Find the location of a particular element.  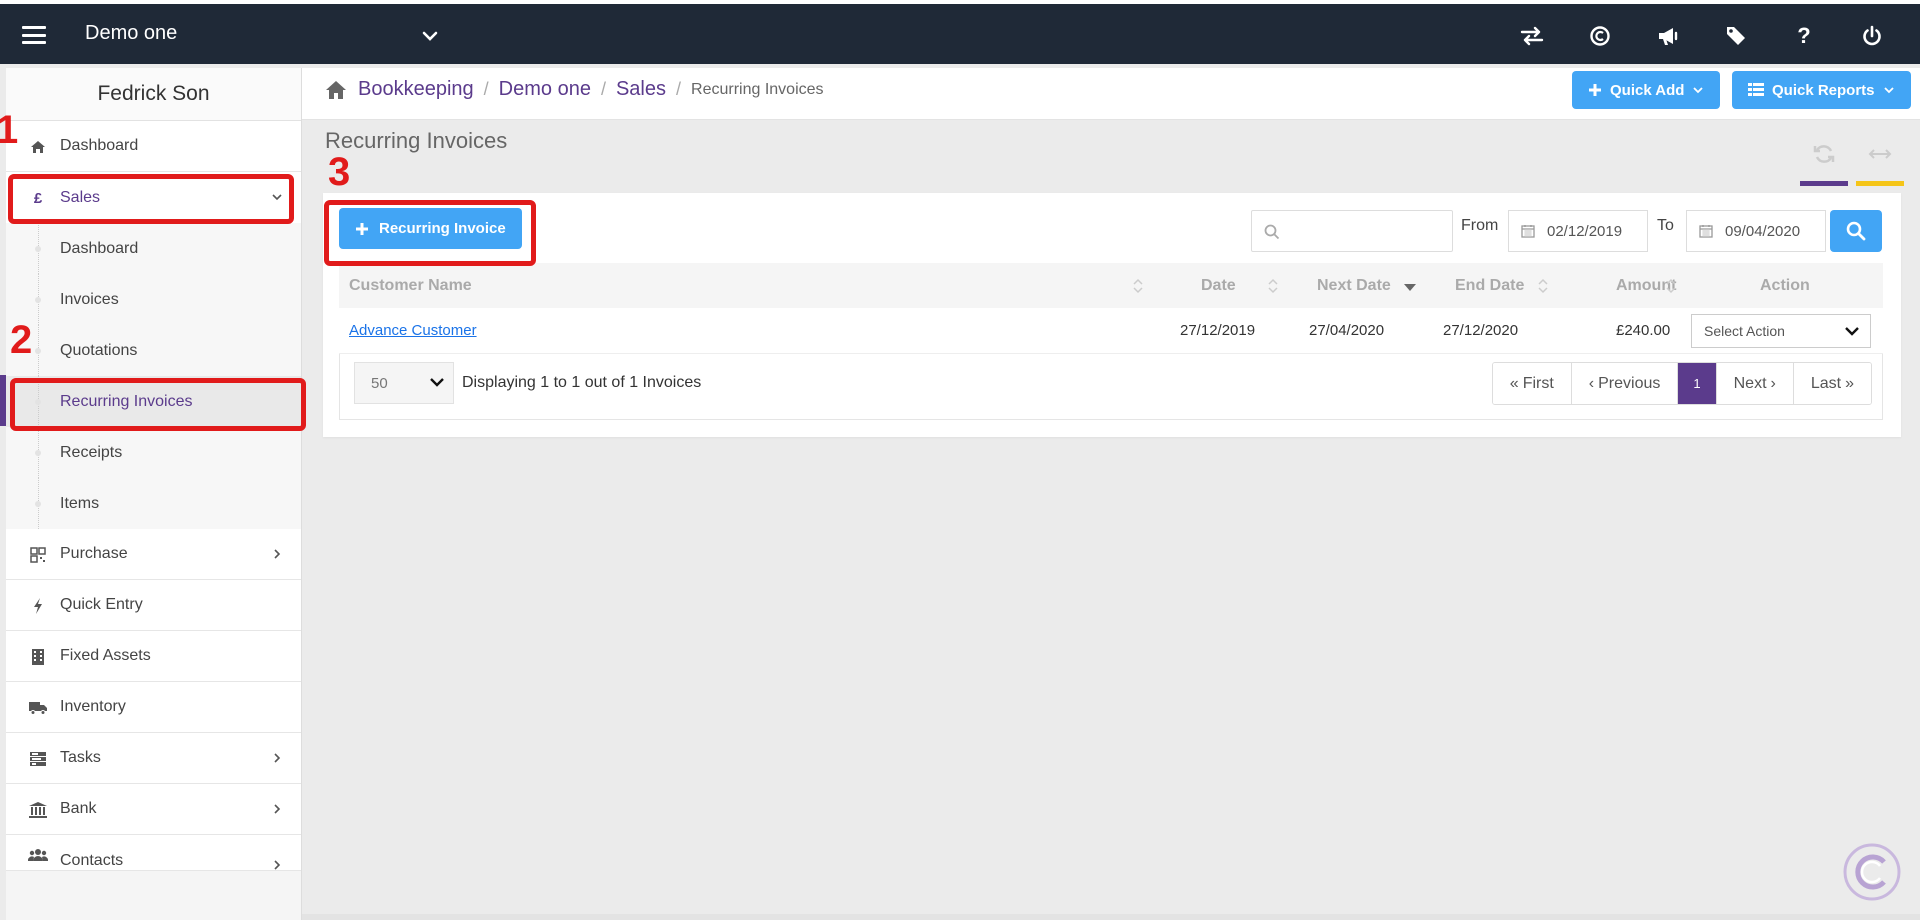

column-next-date: Next Date is located at coordinates (1354, 286).